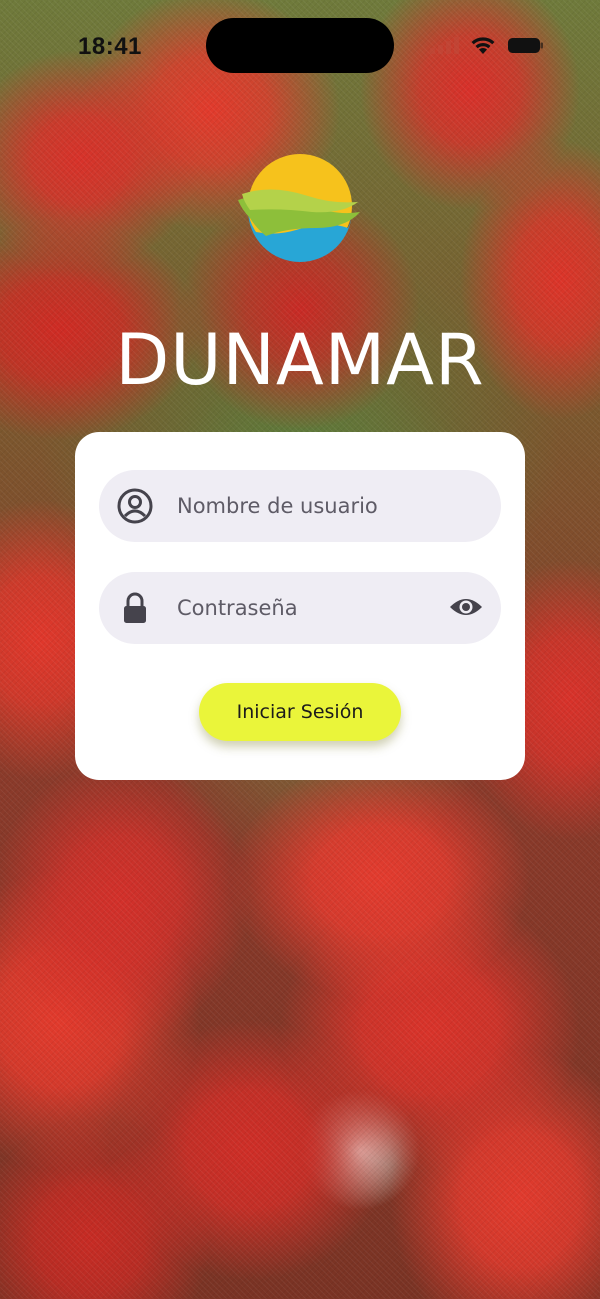  What do you see at coordinates (300, 712) in the screenshot?
I see `login-button: Iniciar Sesión` at bounding box center [300, 712].